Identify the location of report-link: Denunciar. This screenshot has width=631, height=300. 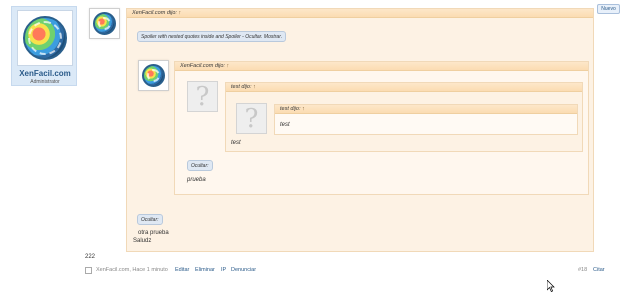
(243, 270).